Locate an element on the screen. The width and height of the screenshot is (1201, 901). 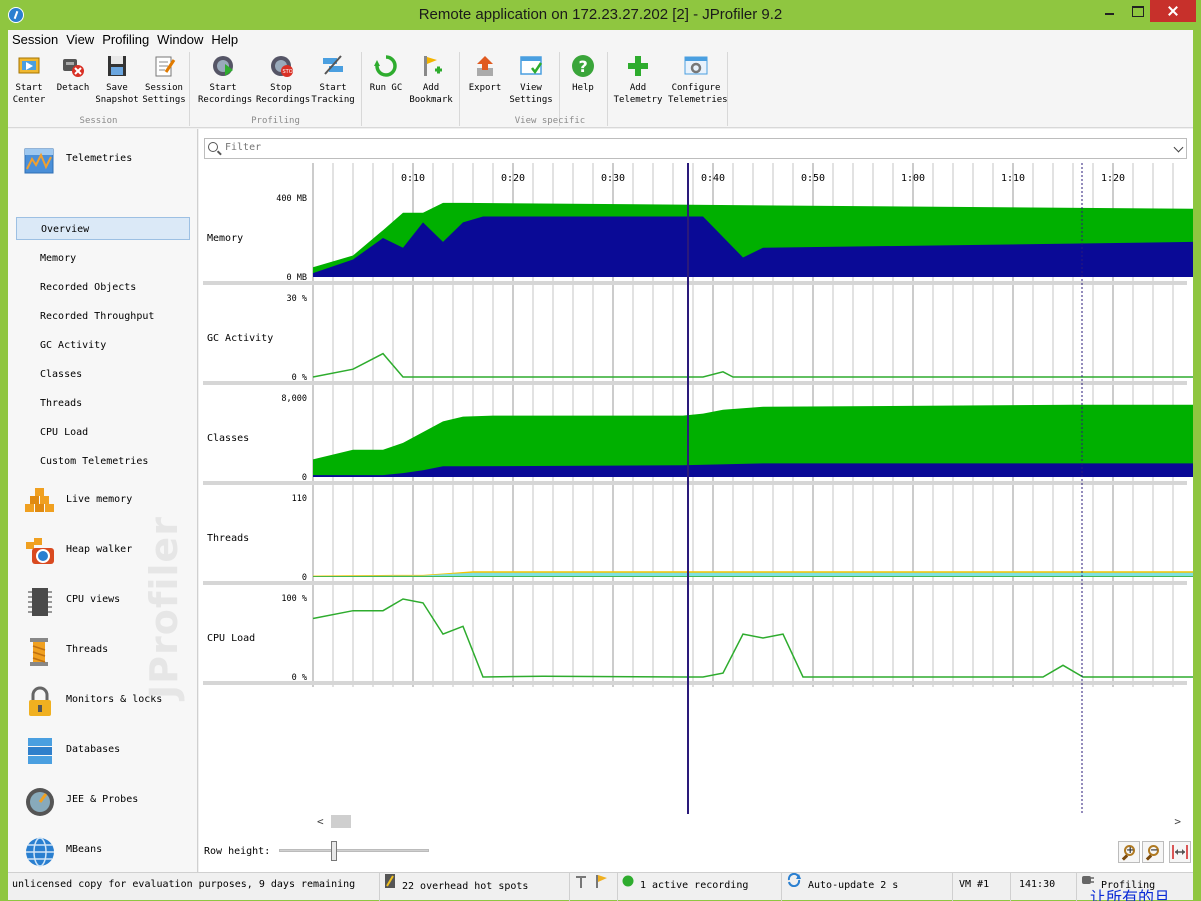
nav-memory: Memory is located at coordinates (103, 258).